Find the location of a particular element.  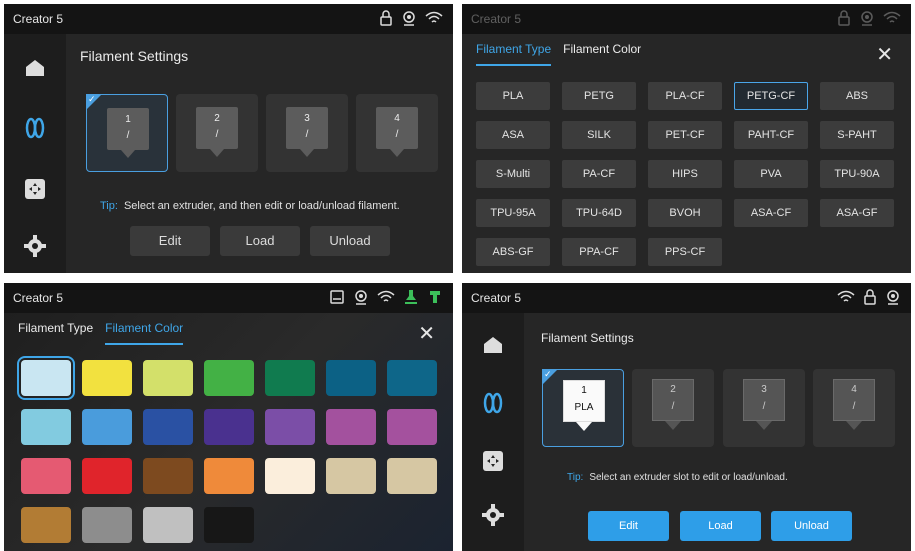

check-icon: ✓ is located at coordinates (92, 99).